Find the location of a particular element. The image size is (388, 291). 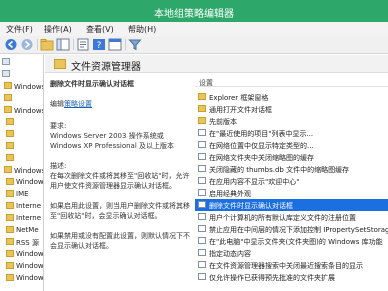

folder-up-icon is located at coordinates (47, 44).